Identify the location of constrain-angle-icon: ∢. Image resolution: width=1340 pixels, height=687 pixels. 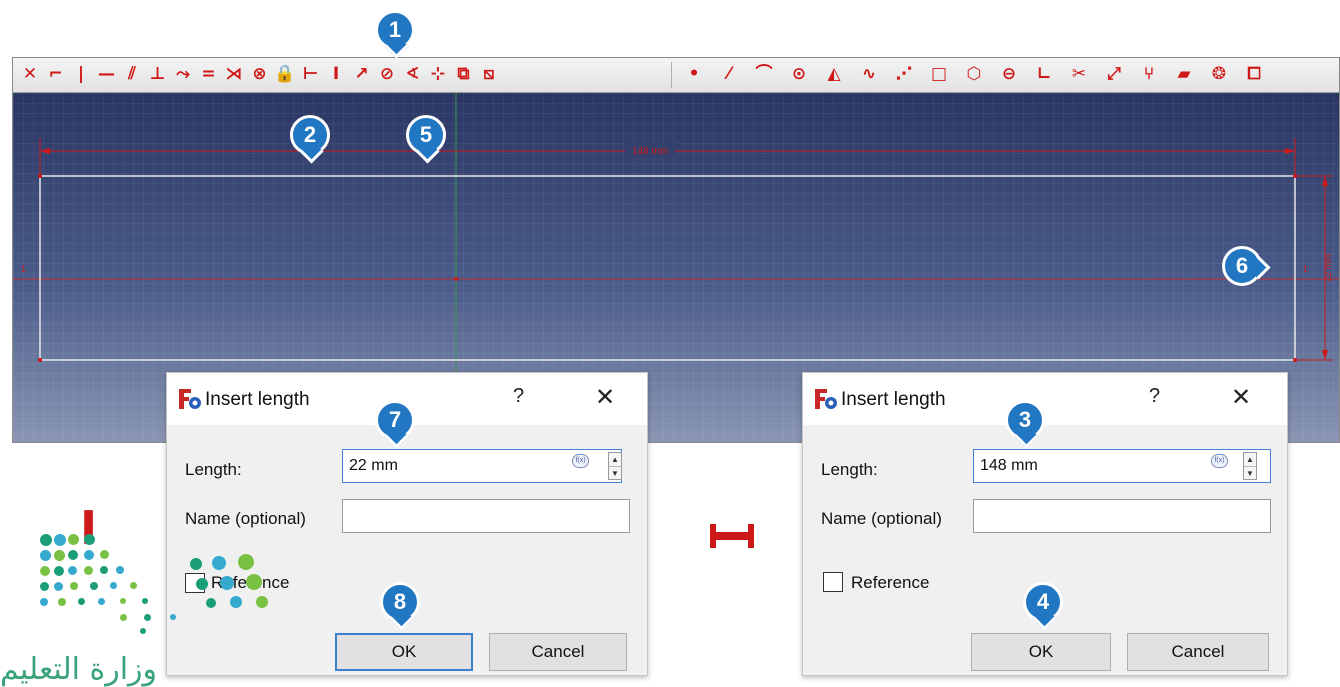
(413, 74).